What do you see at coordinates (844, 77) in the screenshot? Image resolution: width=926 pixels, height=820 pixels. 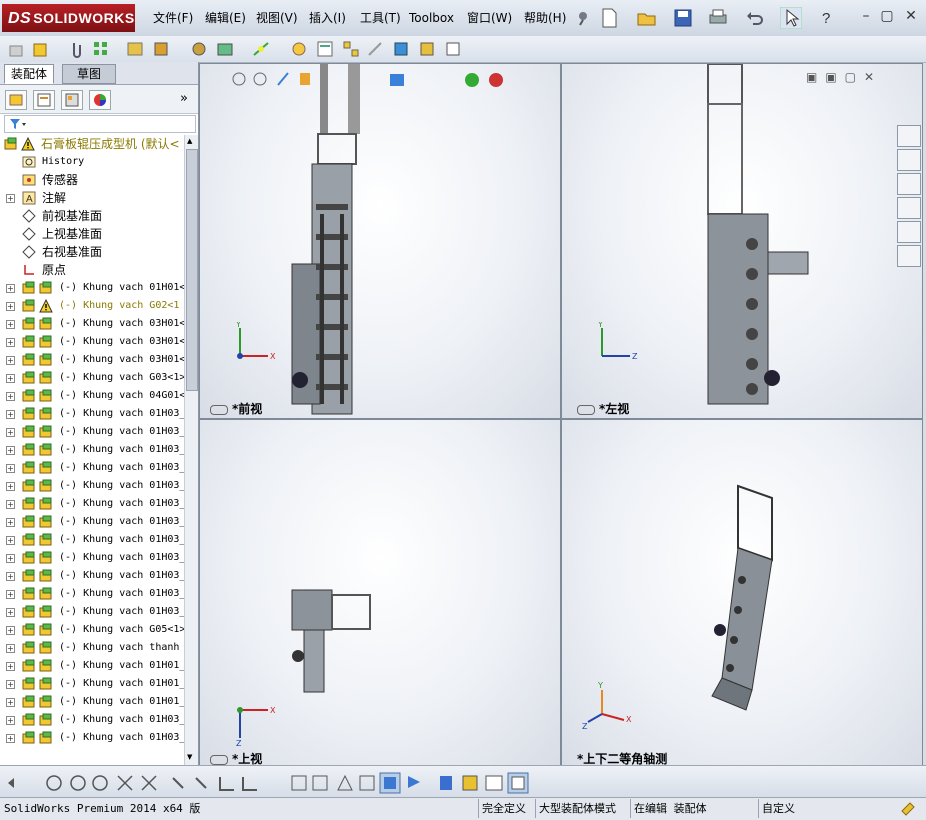 I see `viewport-window-controls: ▣▣▢✕` at bounding box center [844, 77].